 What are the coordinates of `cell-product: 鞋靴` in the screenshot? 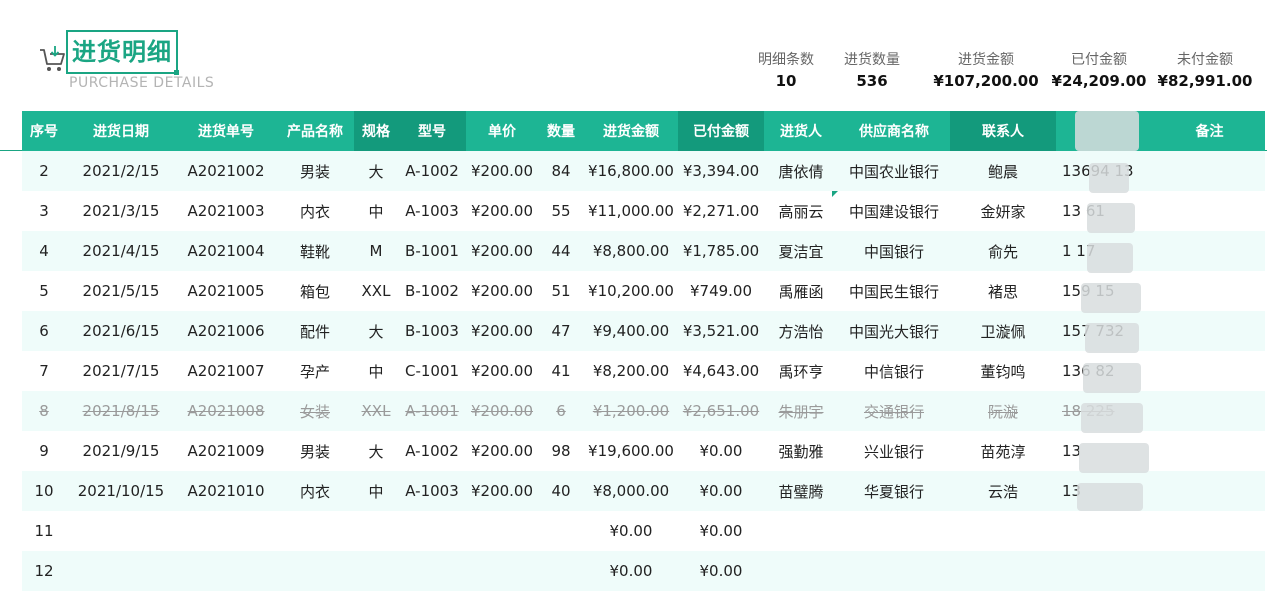 It's located at (315, 251).